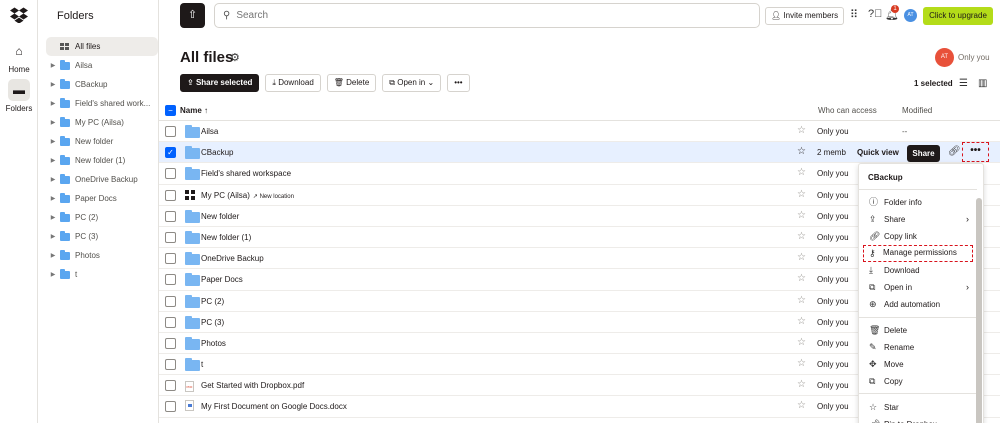 The image size is (1000, 423). I want to click on tree-item-paper-docs: ▶ Paper Docs, so click(102, 198).